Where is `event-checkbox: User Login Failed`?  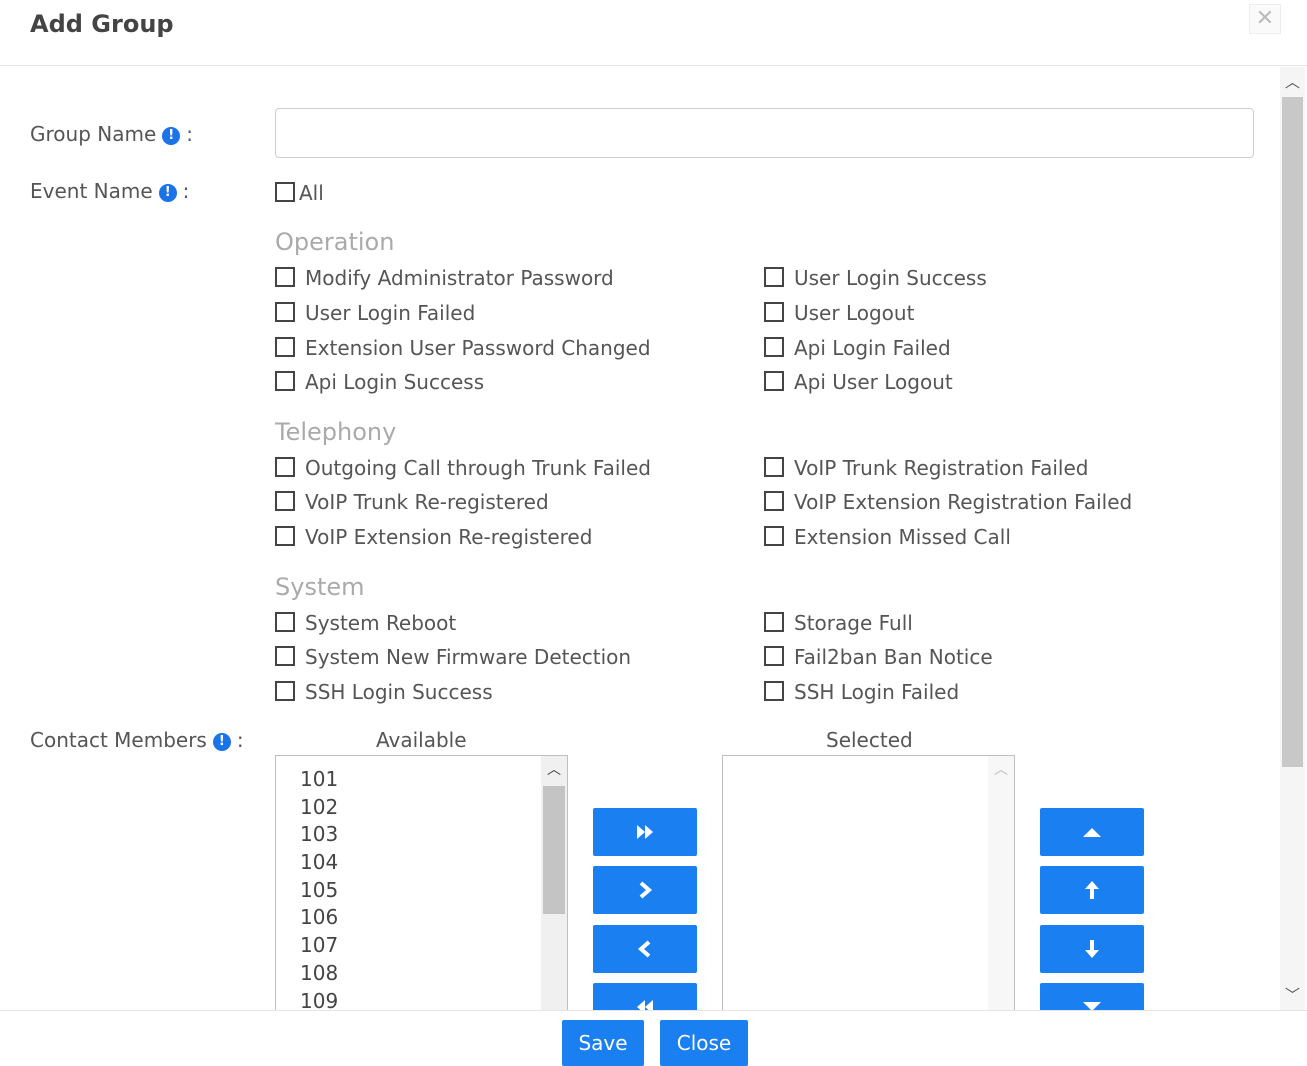
event-checkbox: User Login Failed is located at coordinates (375, 313).